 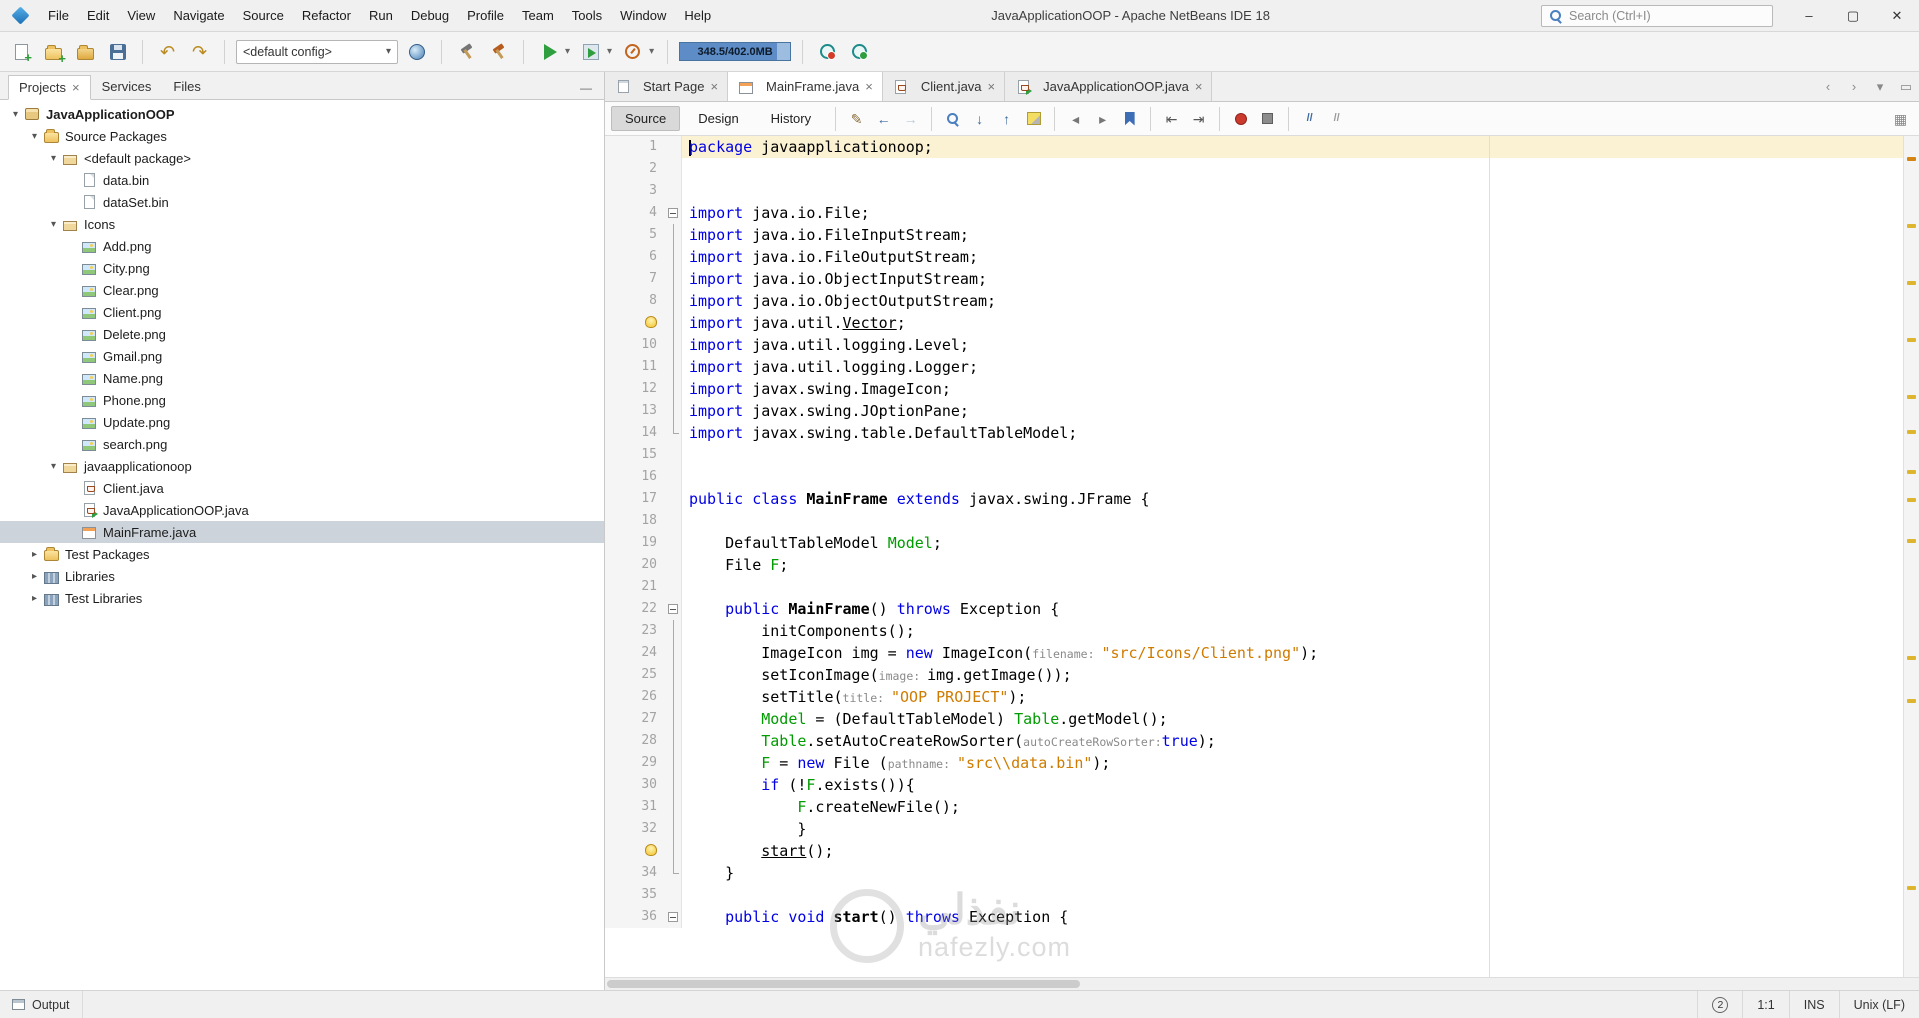 I want to click on line-number-25: 25, so click(x=635, y=675).